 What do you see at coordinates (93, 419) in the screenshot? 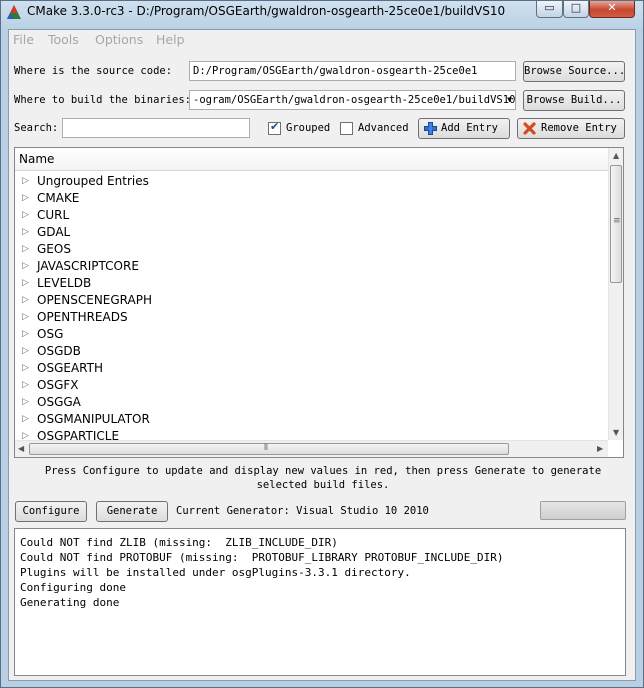
I see `tree-item-label: OSGMANIPULATOR` at bounding box center [93, 419].